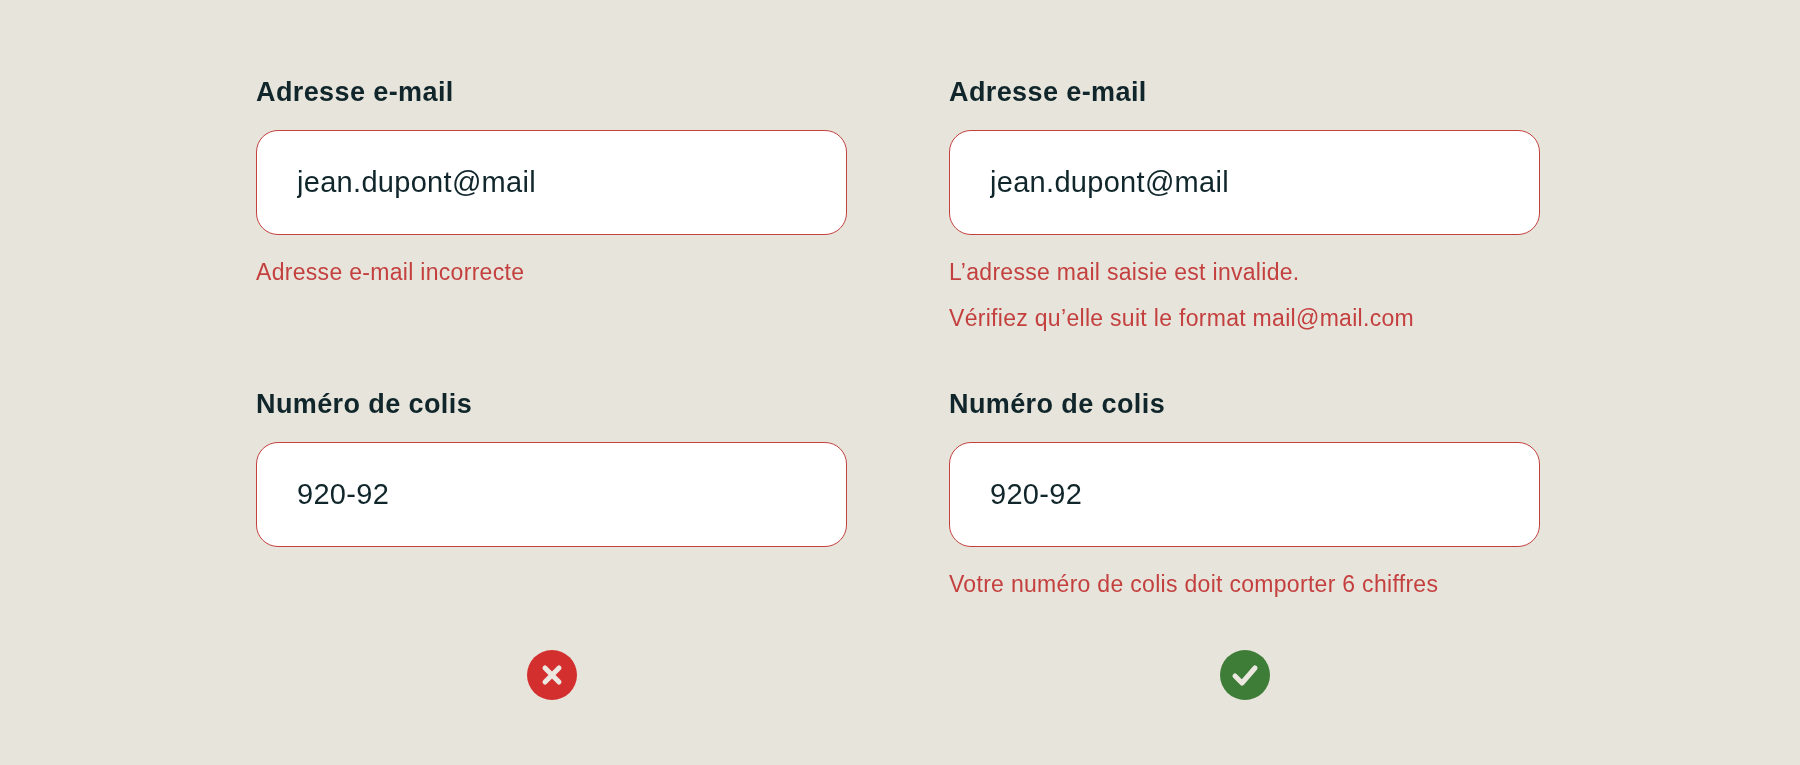  I want to click on check-icon, so click(1244, 675).